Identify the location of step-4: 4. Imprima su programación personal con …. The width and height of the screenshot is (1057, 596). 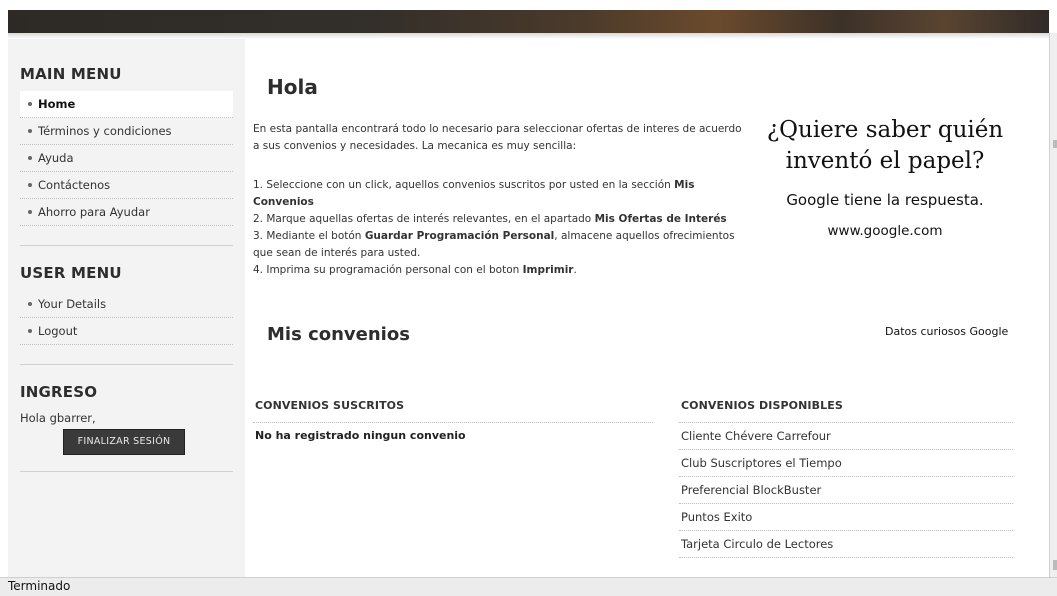
(415, 270).